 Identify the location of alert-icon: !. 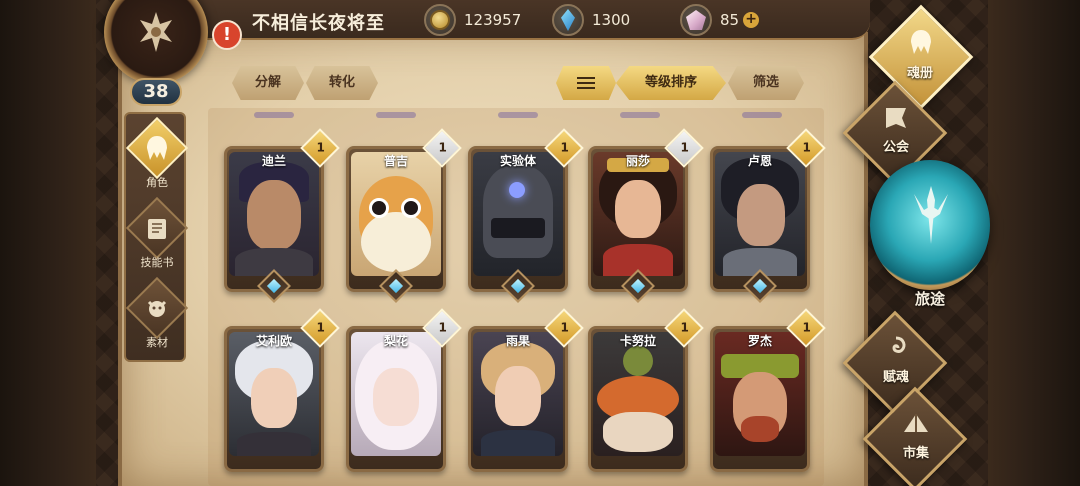
(227, 35).